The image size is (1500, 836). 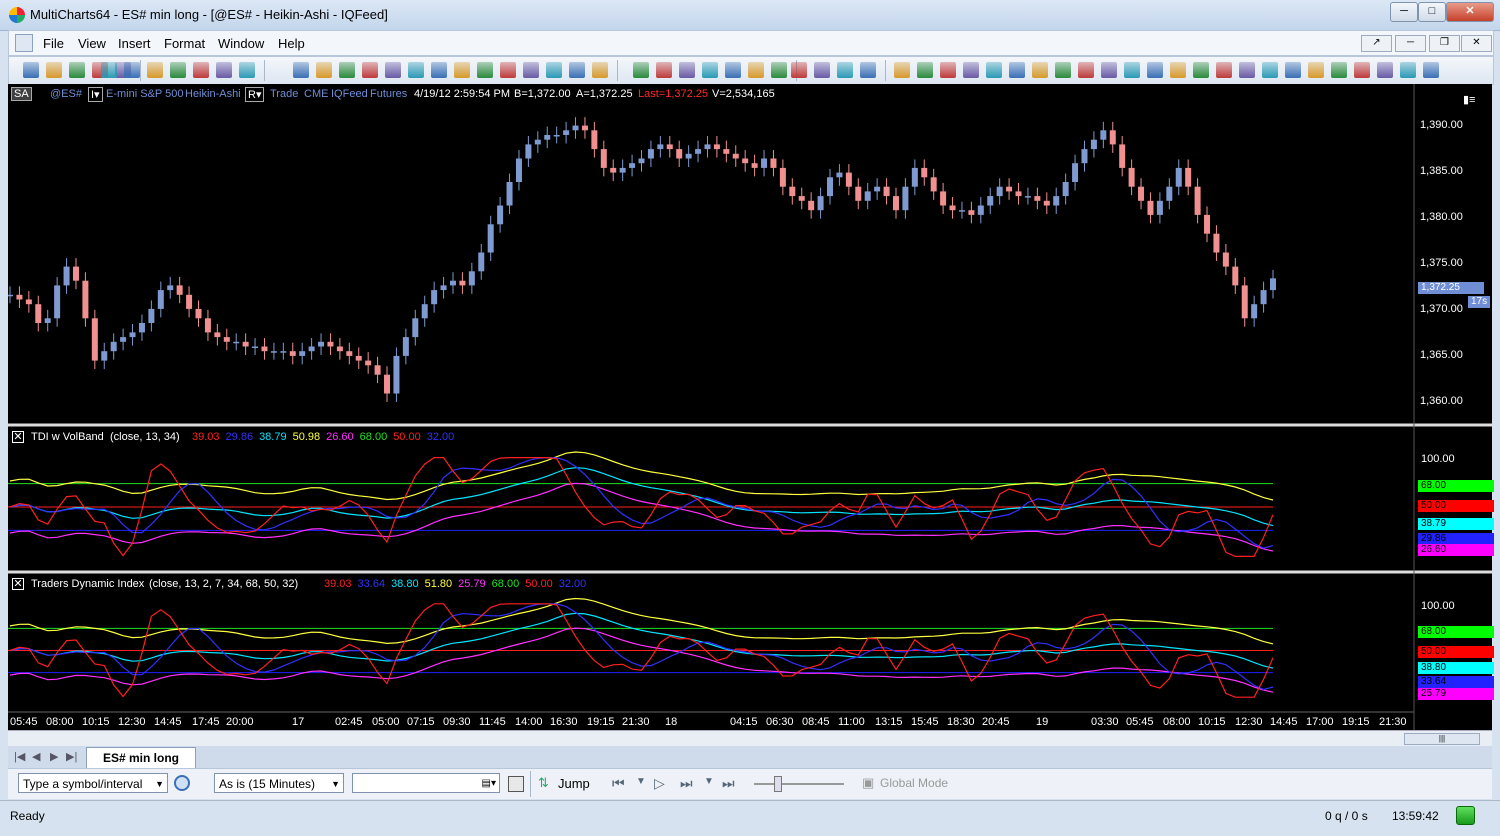 I want to click on chart-options-icon: ▮≡, so click(x=1469, y=99).